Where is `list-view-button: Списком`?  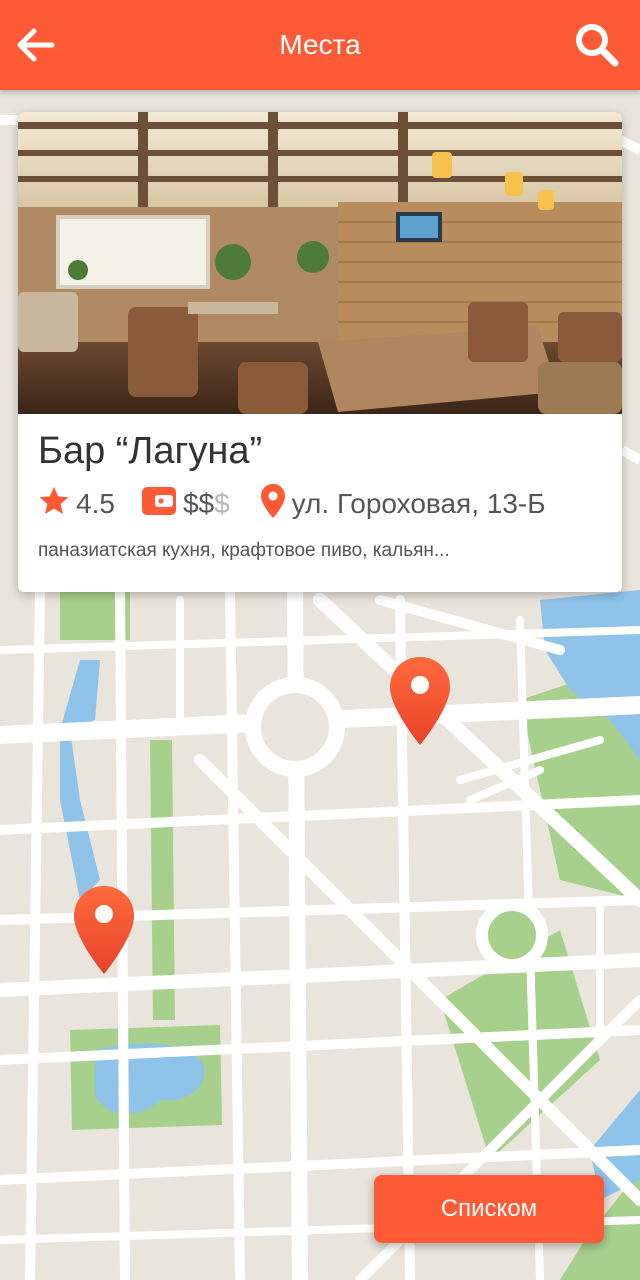 list-view-button: Списком is located at coordinates (489, 1209).